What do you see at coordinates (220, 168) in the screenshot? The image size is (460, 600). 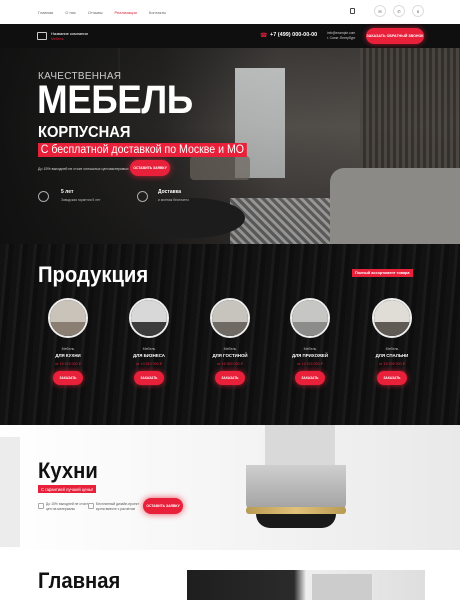 I see `hero-chairs` at bounding box center [220, 168].